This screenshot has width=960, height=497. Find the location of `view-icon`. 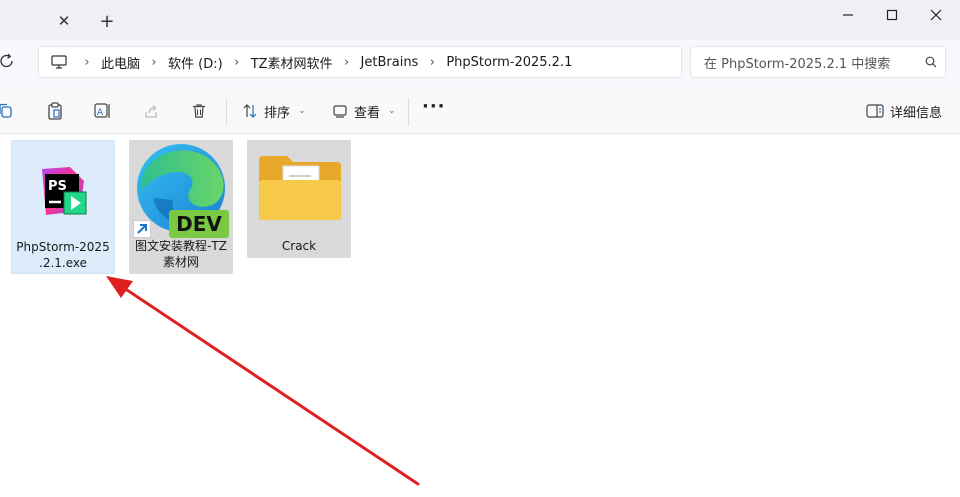

view-icon is located at coordinates (340, 111).